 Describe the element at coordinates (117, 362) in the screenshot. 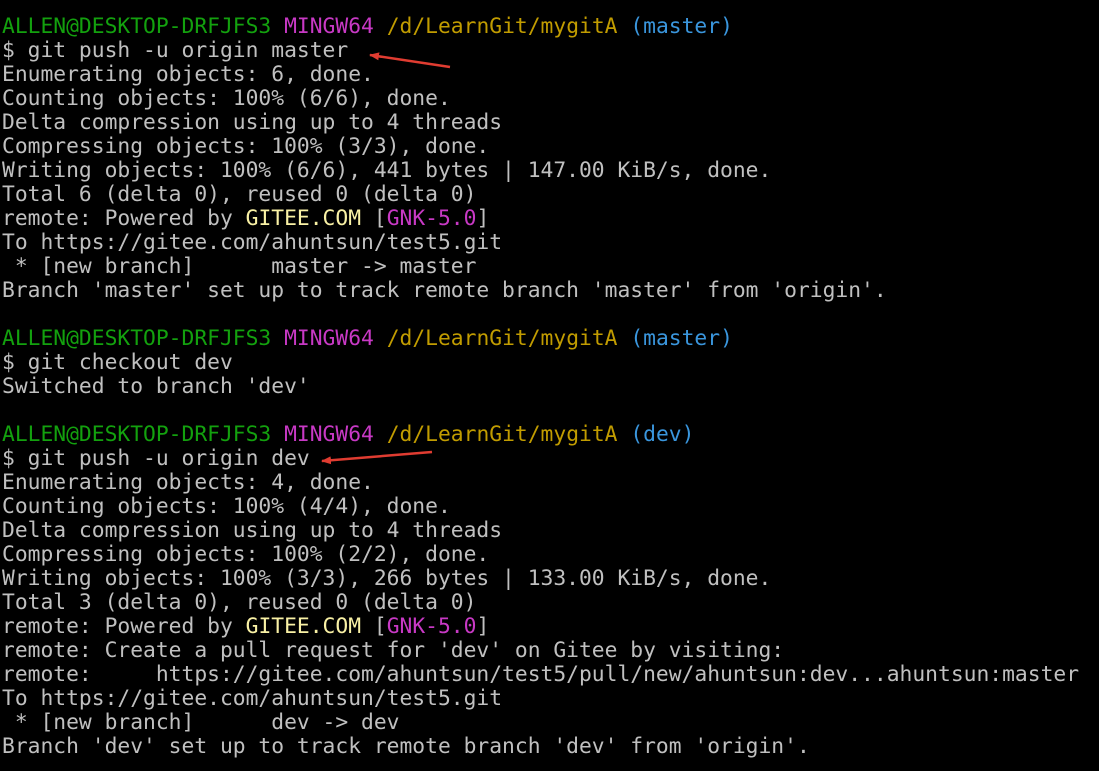

I see `command-line: $ git checkout dev` at that location.